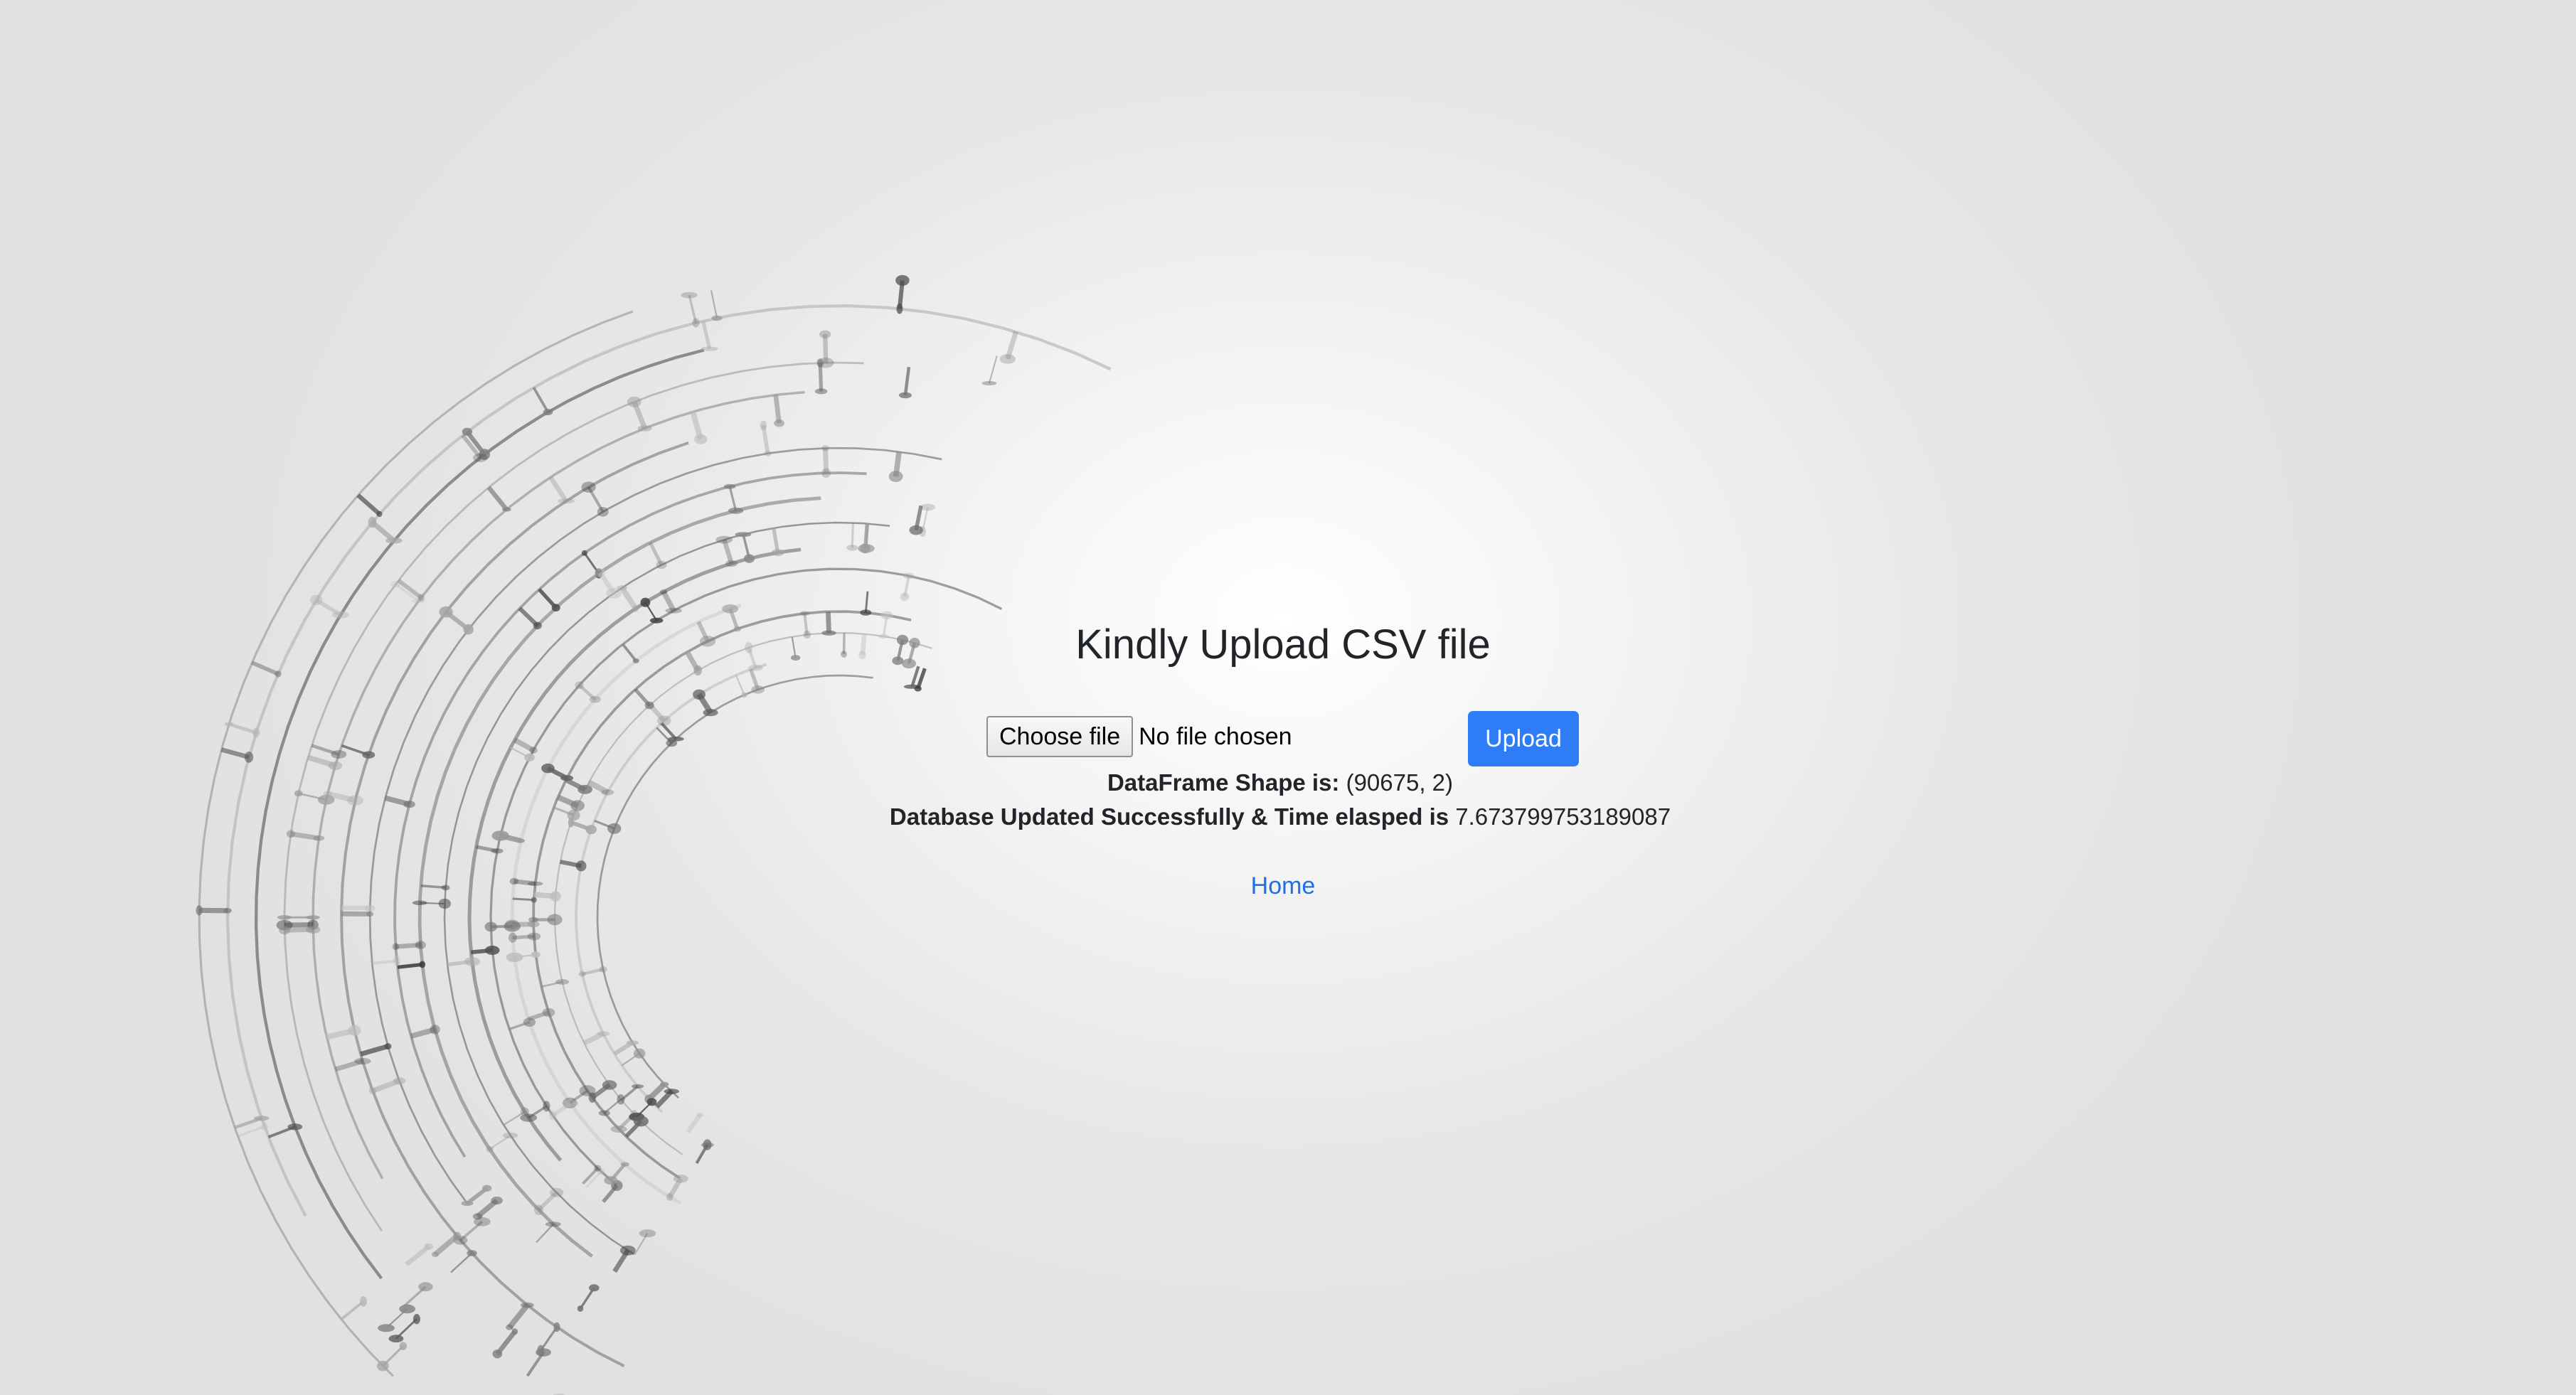 The width and height of the screenshot is (2576, 1395). I want to click on page-title: Kindly Upload CSV file, so click(1283, 644).